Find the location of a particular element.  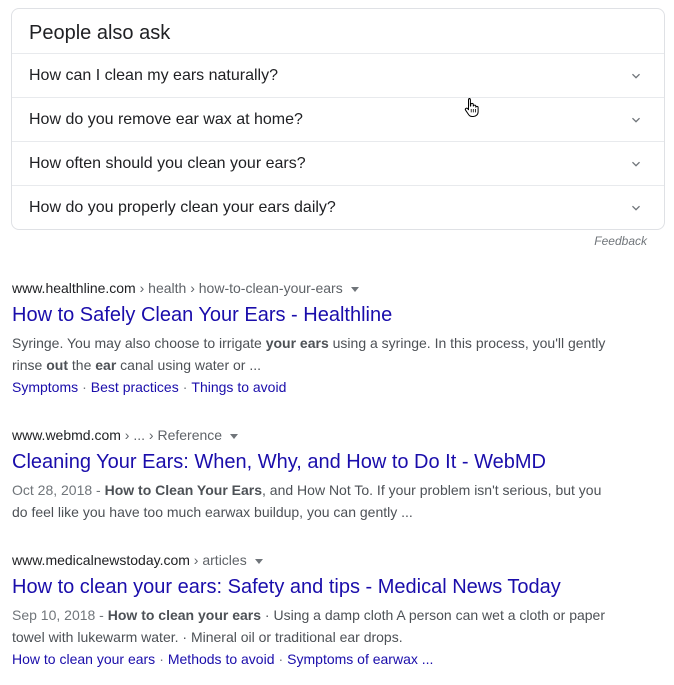

result-breadcrumb: › articles is located at coordinates (218, 560).